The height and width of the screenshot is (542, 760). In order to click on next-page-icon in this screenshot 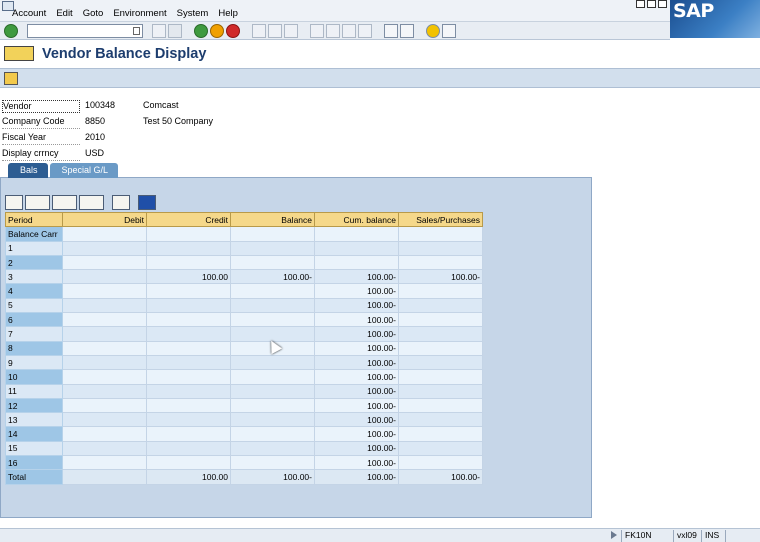, I will do `click(349, 31)`.